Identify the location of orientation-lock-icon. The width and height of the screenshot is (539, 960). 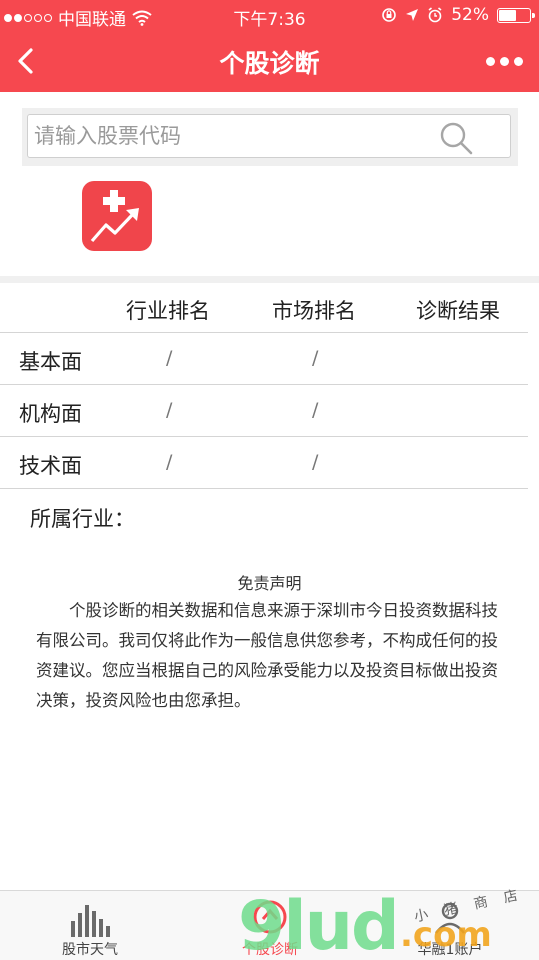
(389, 15).